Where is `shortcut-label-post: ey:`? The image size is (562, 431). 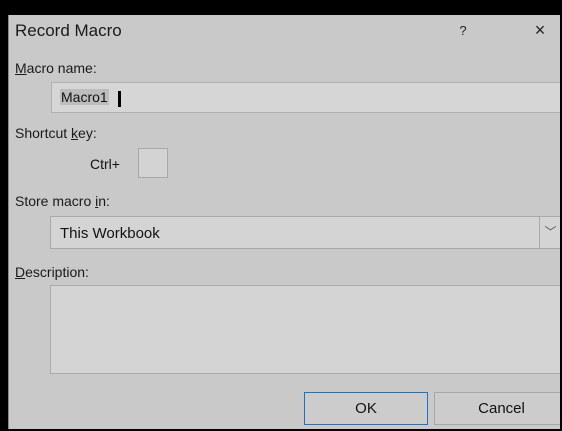
shortcut-label-post: ey: is located at coordinates (87, 133).